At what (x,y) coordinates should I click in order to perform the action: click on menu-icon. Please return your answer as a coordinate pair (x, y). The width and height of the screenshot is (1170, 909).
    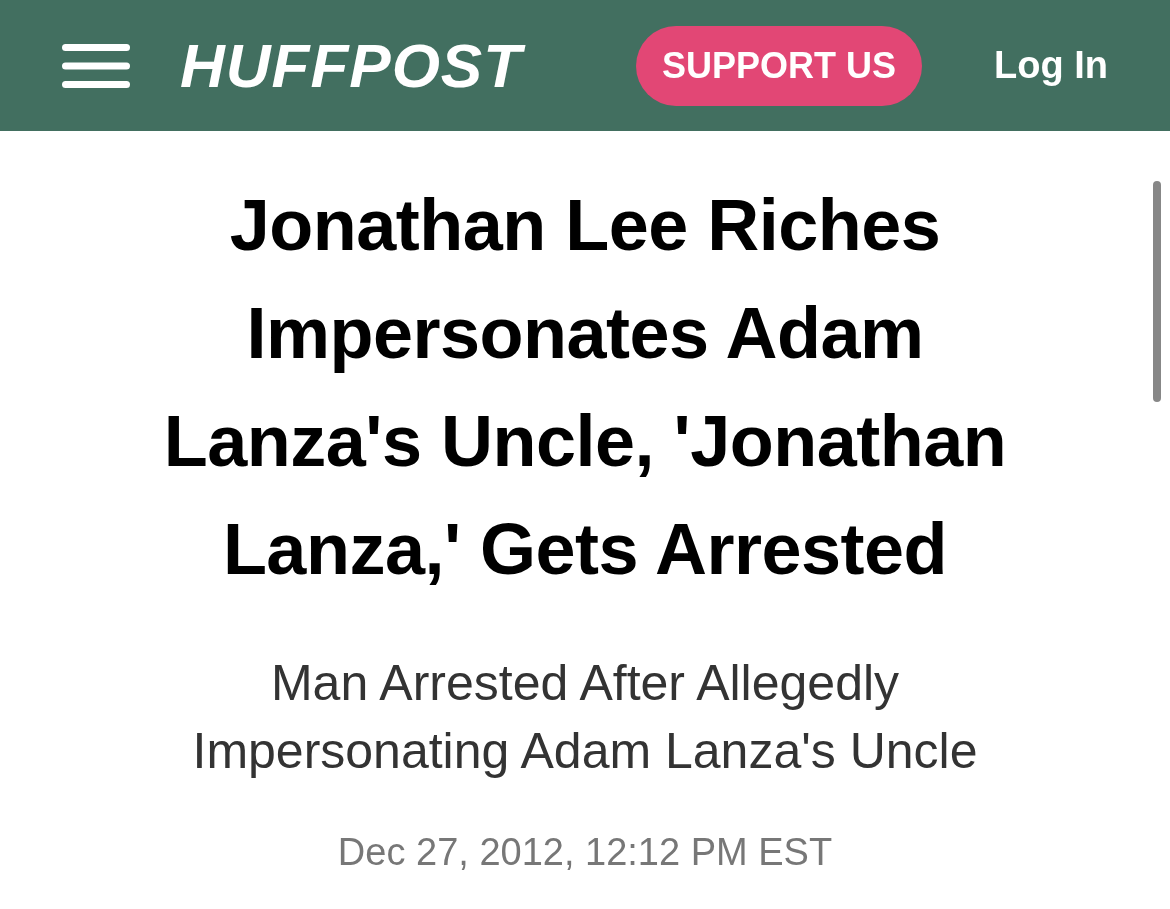
    Looking at the image, I should click on (96, 65).